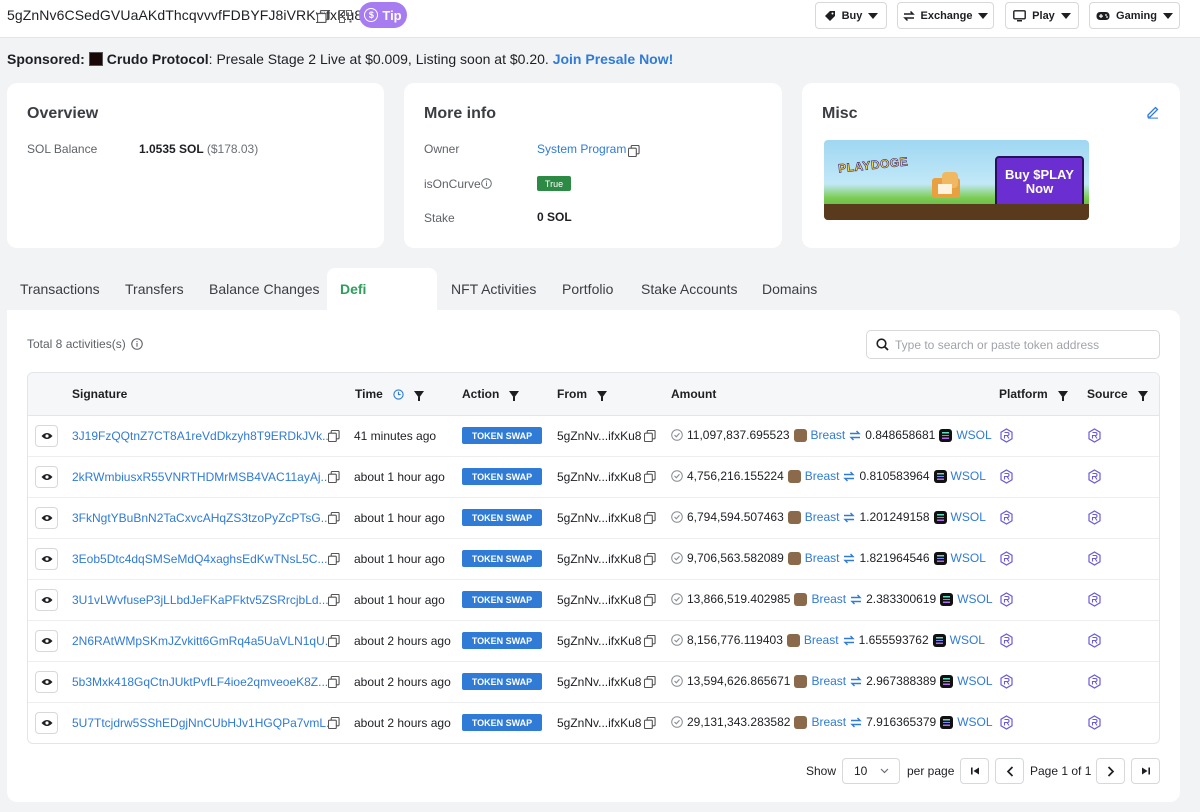  I want to click on play-menu-button: Play, so click(1042, 15).